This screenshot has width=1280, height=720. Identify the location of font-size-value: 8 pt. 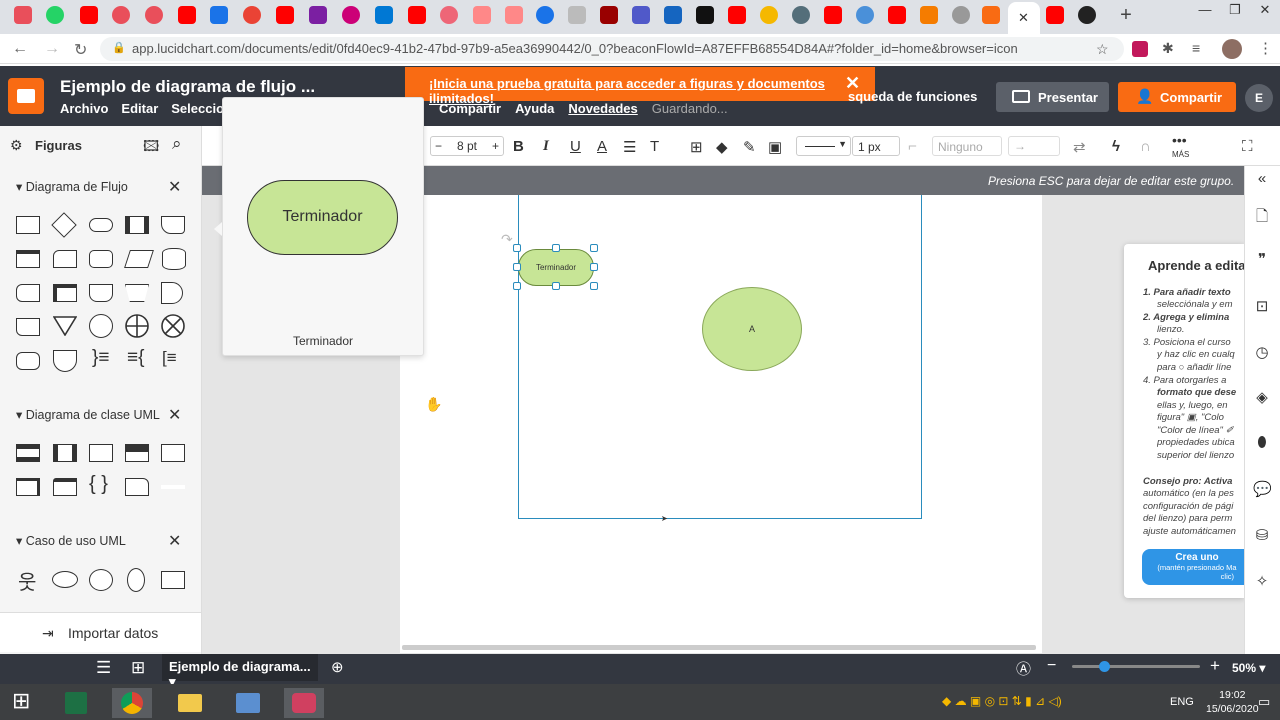
(467, 146).